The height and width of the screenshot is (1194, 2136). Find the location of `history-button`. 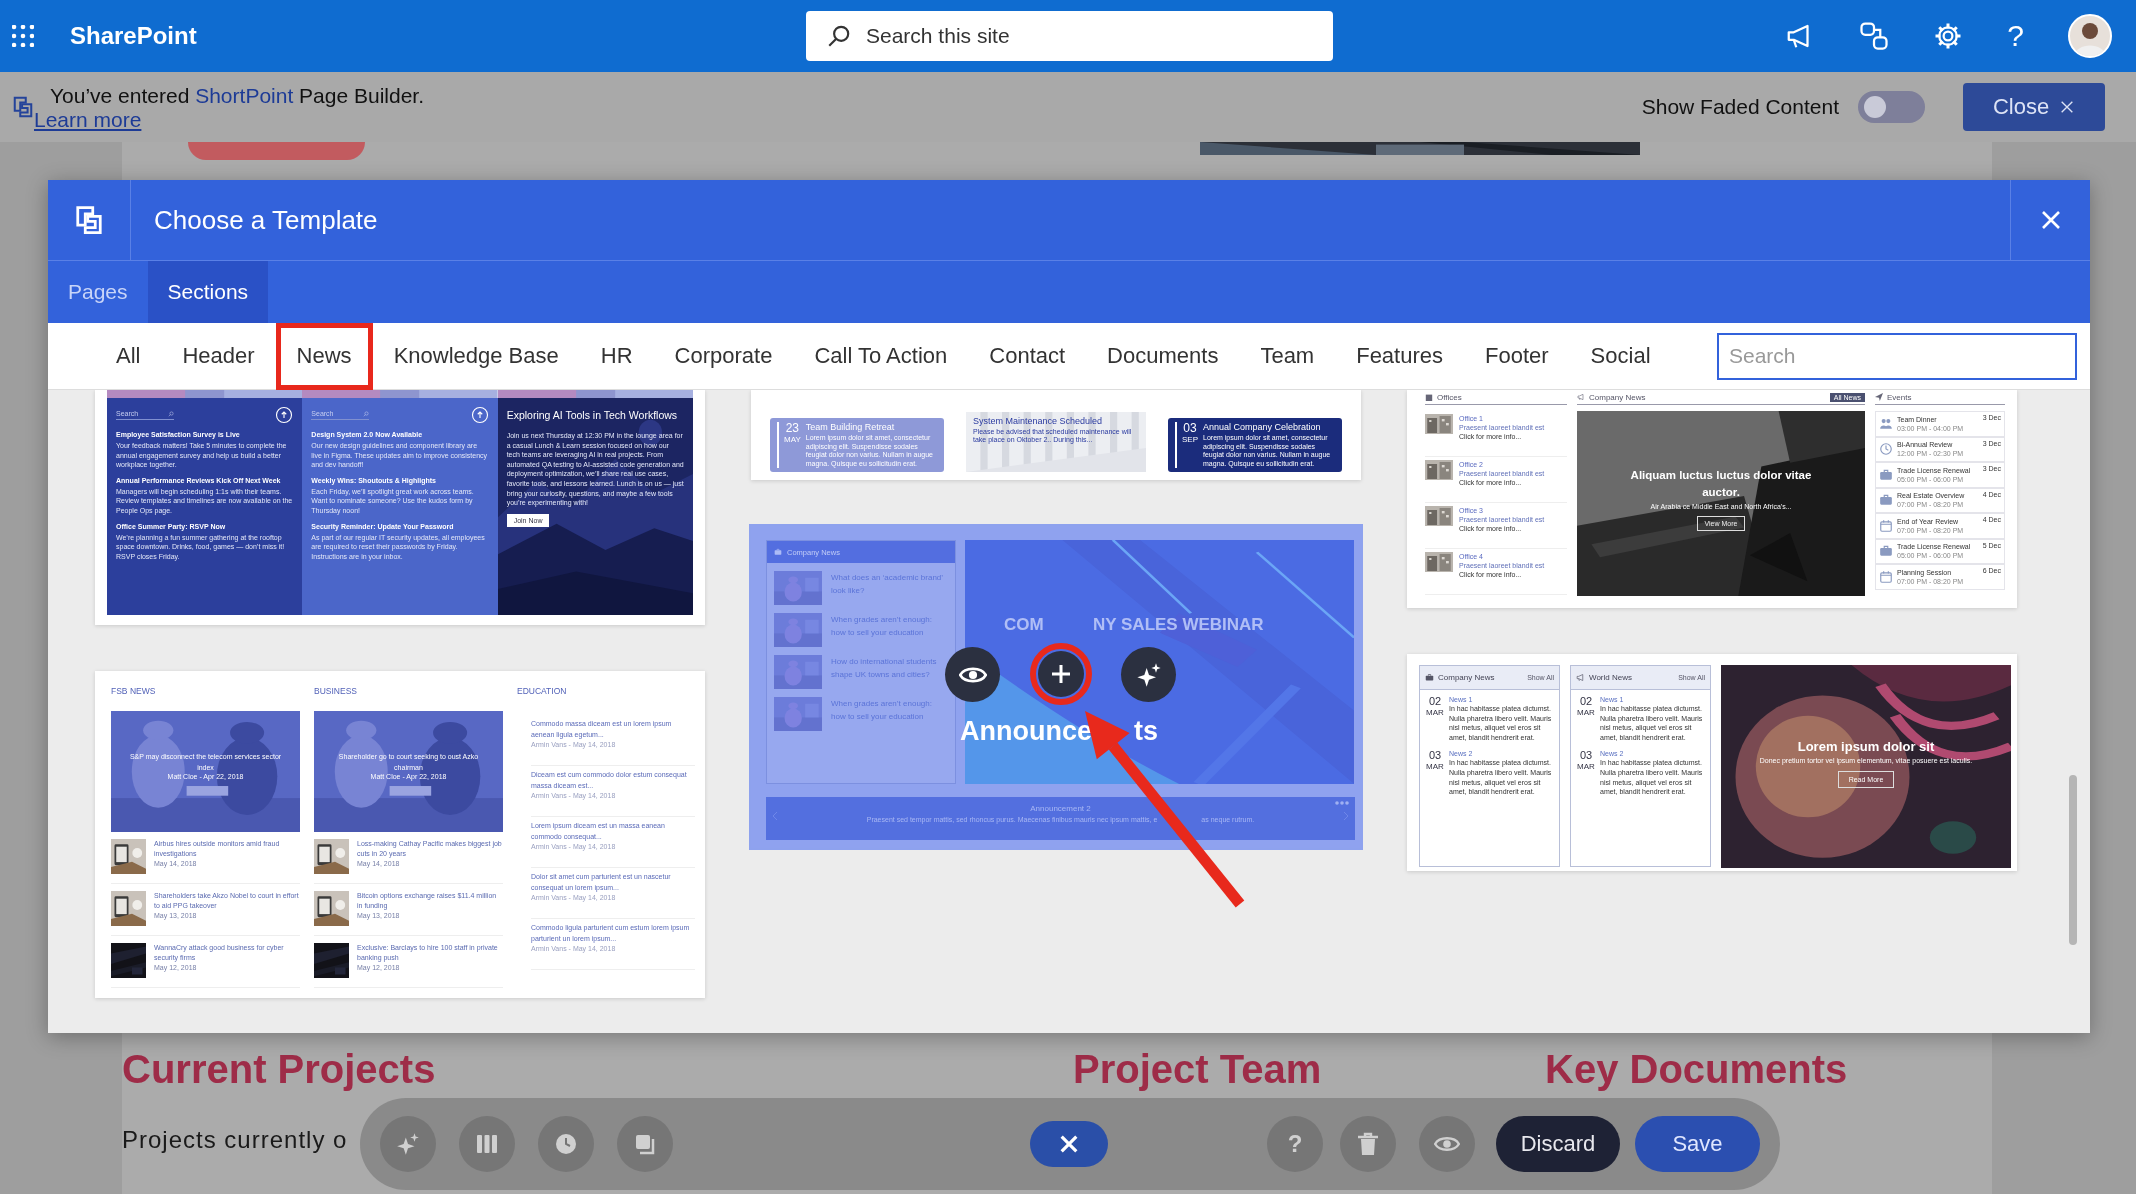

history-button is located at coordinates (566, 1144).